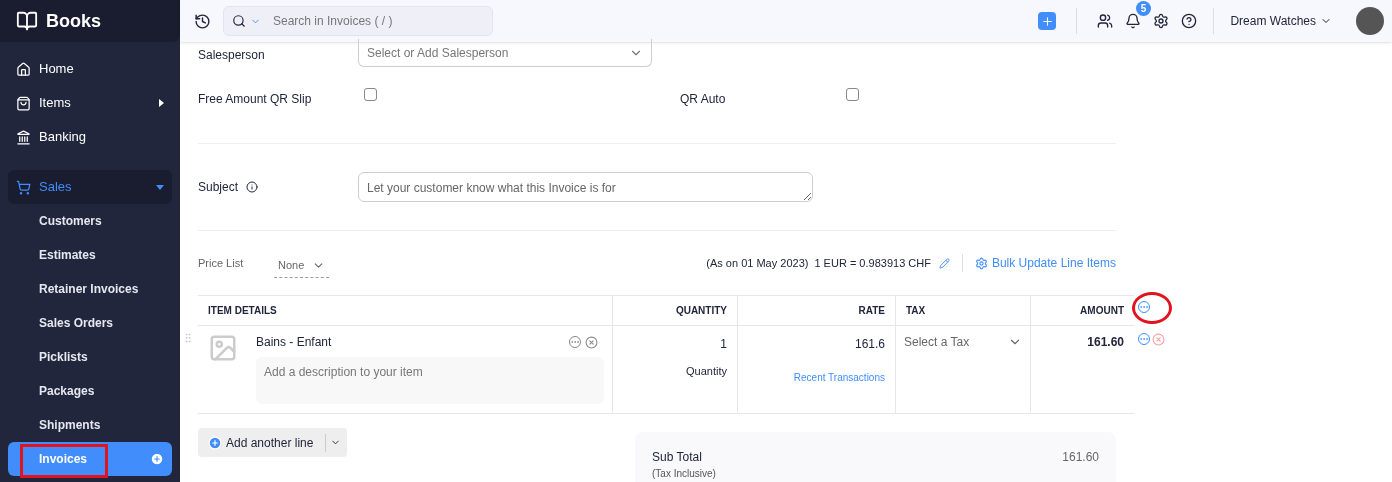 This screenshot has height=482, width=1392. I want to click on search-input: Search in Invoices ( / ), so click(373, 21).